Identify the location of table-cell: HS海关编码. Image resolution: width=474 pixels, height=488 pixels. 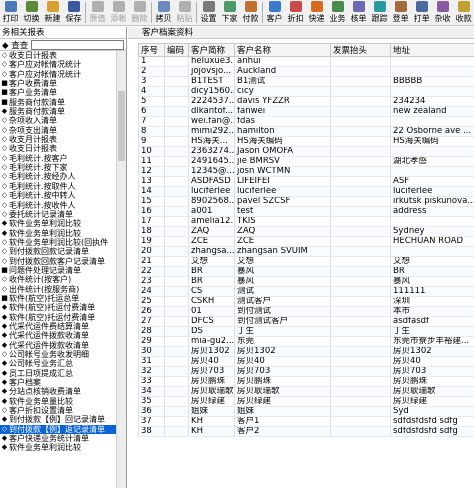
(282, 141).